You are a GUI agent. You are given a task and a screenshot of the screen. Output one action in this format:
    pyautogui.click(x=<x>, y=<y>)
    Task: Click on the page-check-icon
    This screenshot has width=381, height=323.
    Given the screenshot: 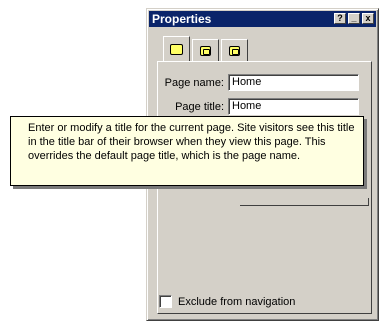 What is the action you would take?
    pyautogui.click(x=205, y=50)
    